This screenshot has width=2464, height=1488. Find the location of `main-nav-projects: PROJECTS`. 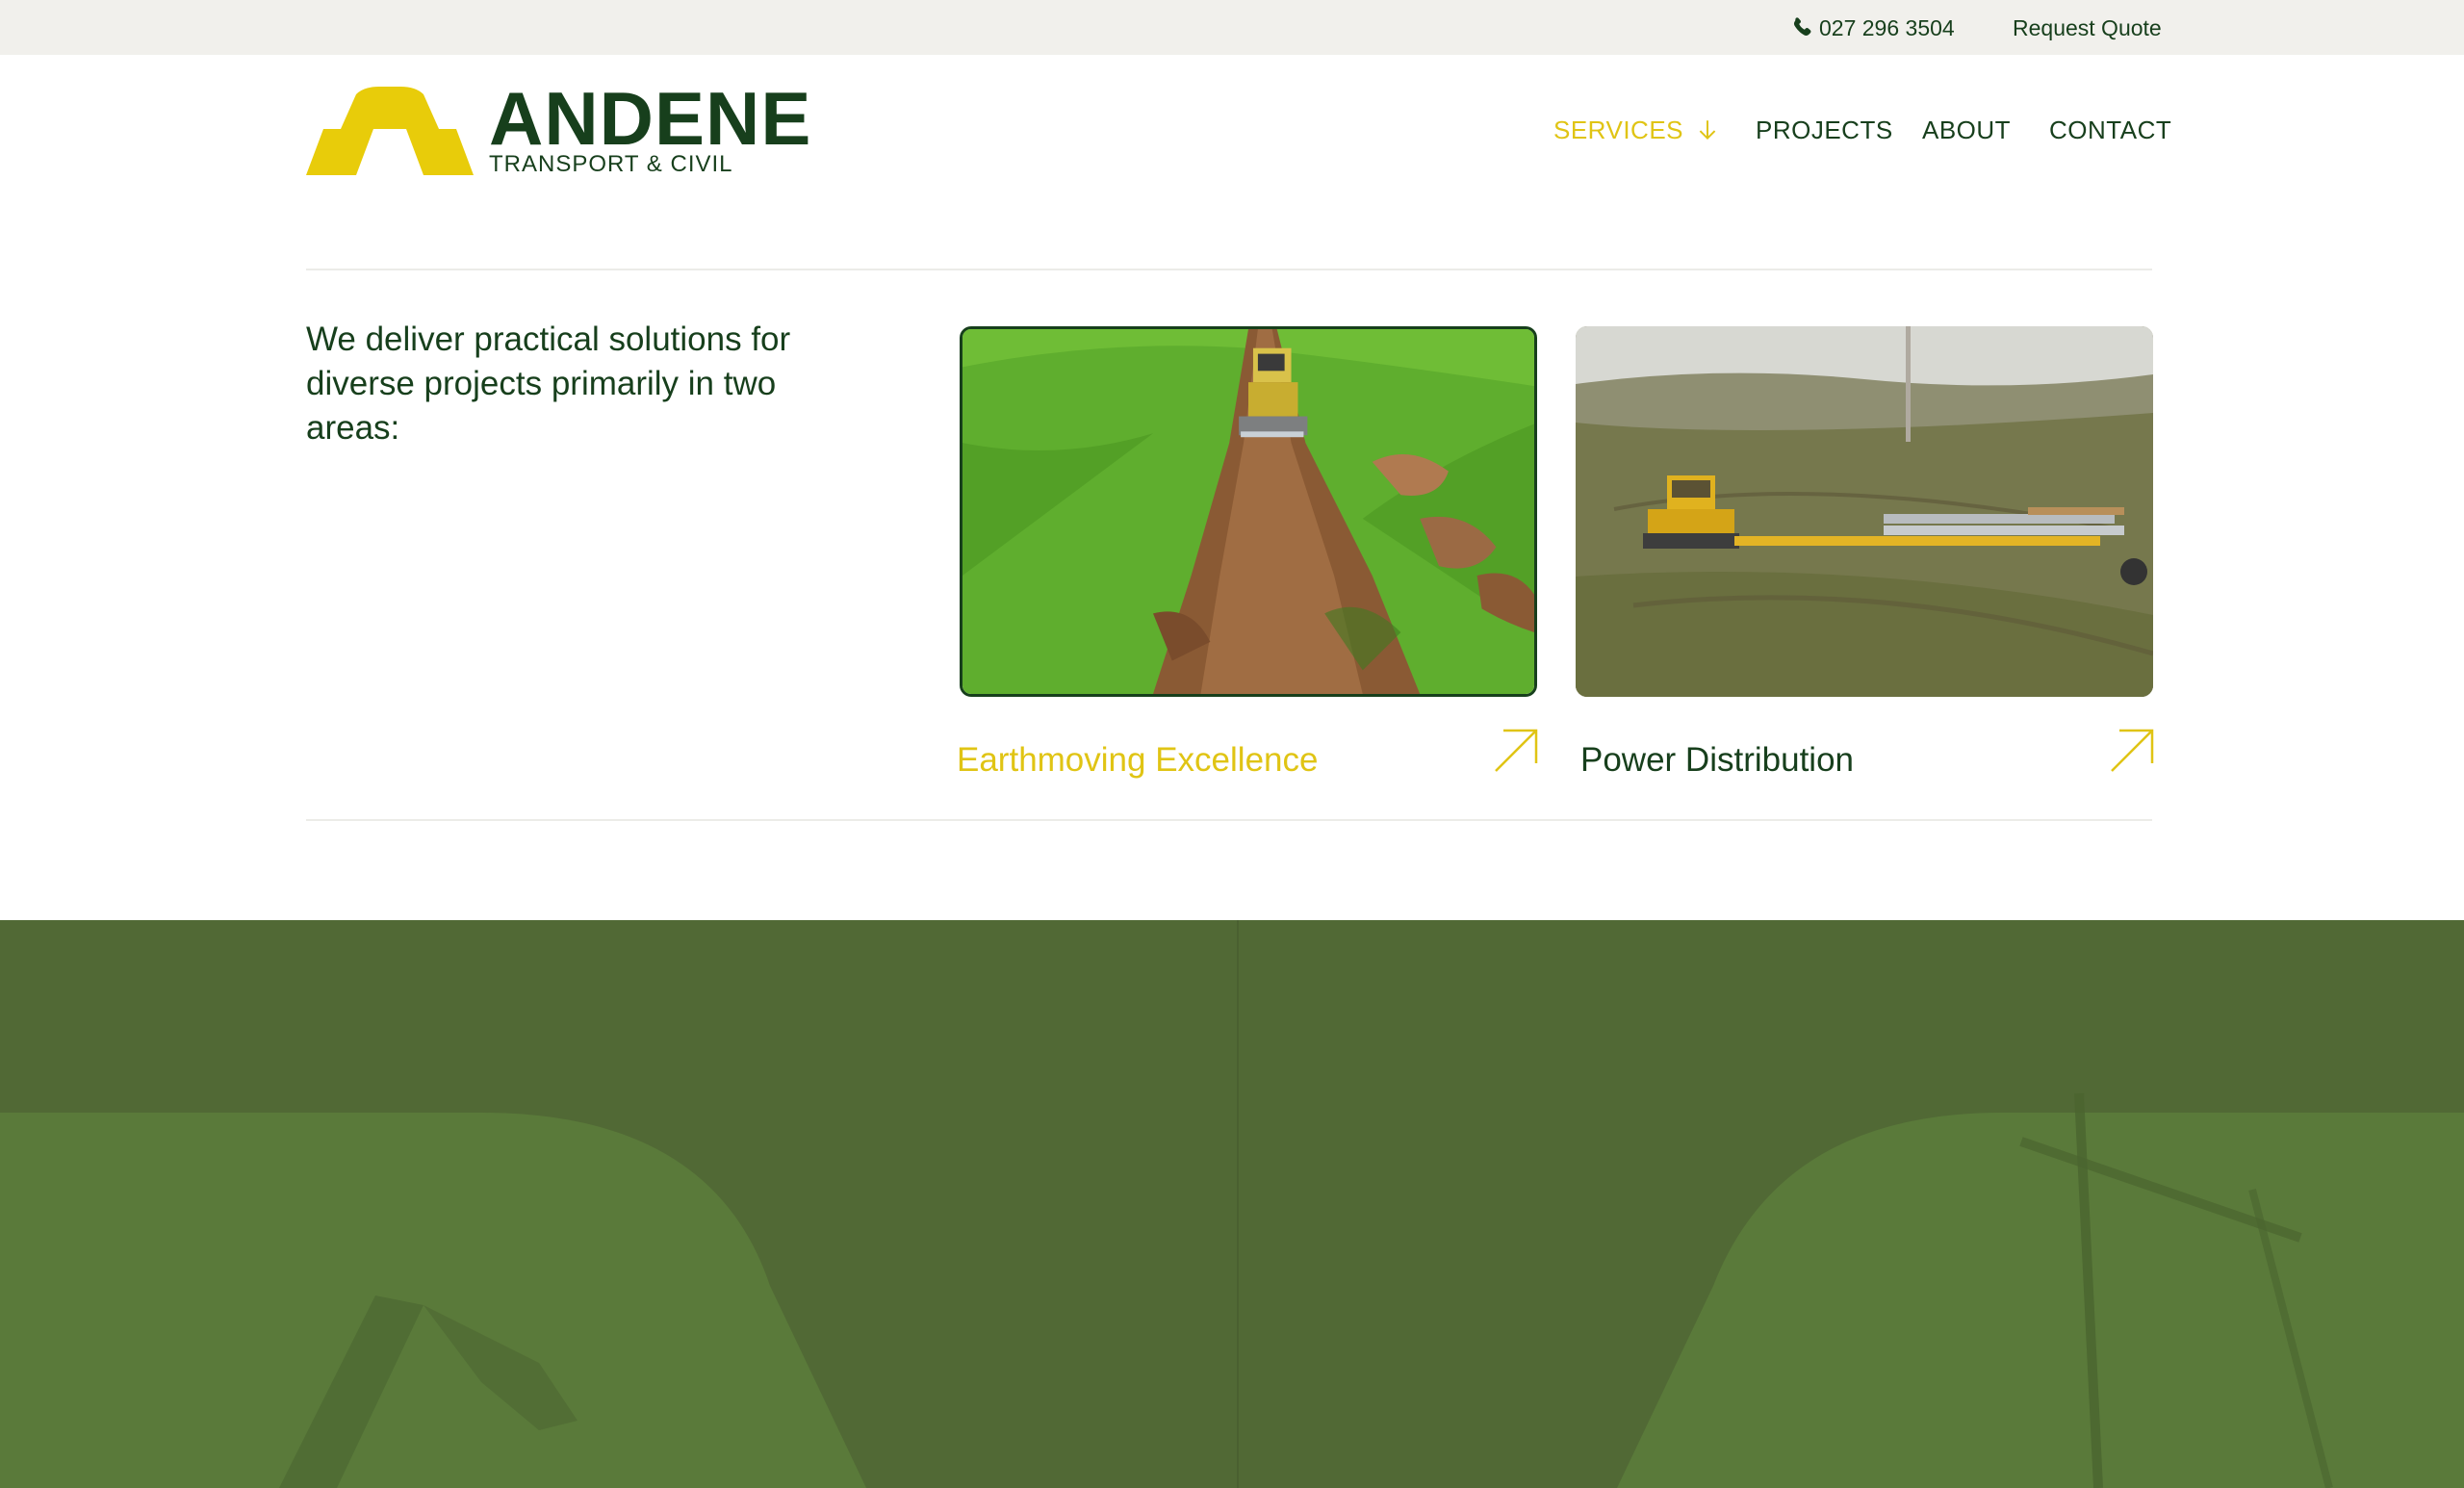

main-nav-projects: PROJECTS is located at coordinates (1824, 130).